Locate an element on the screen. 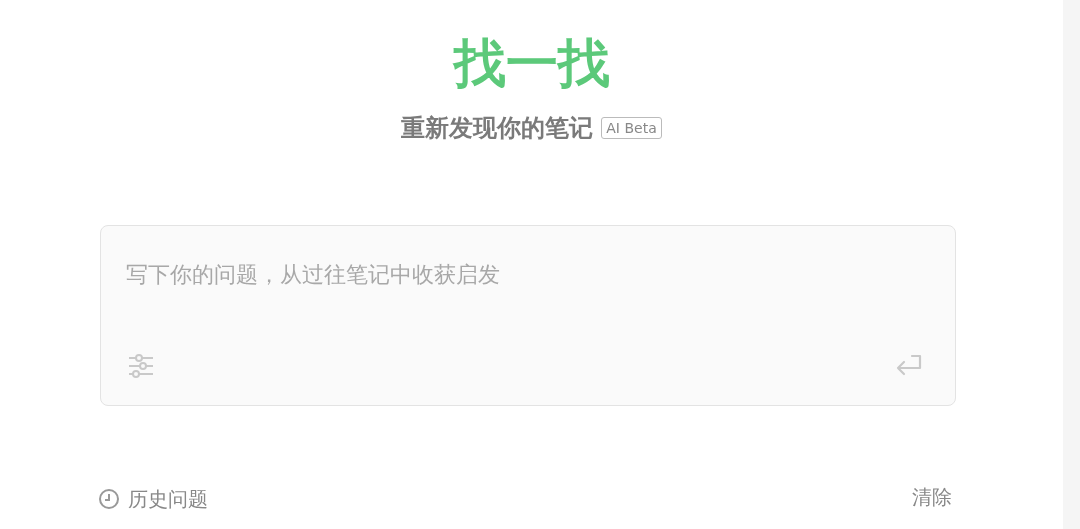  beta-badge: AI Beta is located at coordinates (631, 128).